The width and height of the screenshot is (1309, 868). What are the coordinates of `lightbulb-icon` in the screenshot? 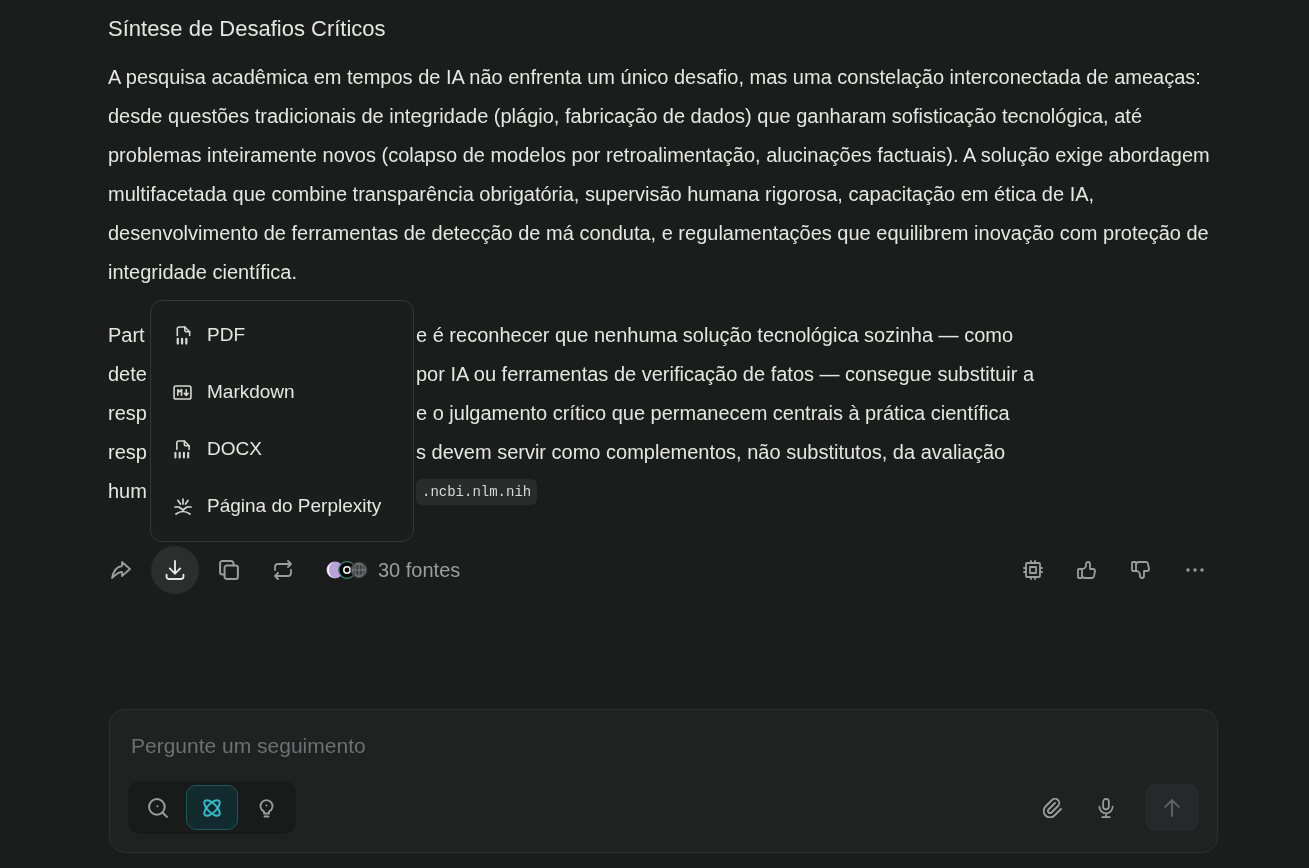 It's located at (266, 807).